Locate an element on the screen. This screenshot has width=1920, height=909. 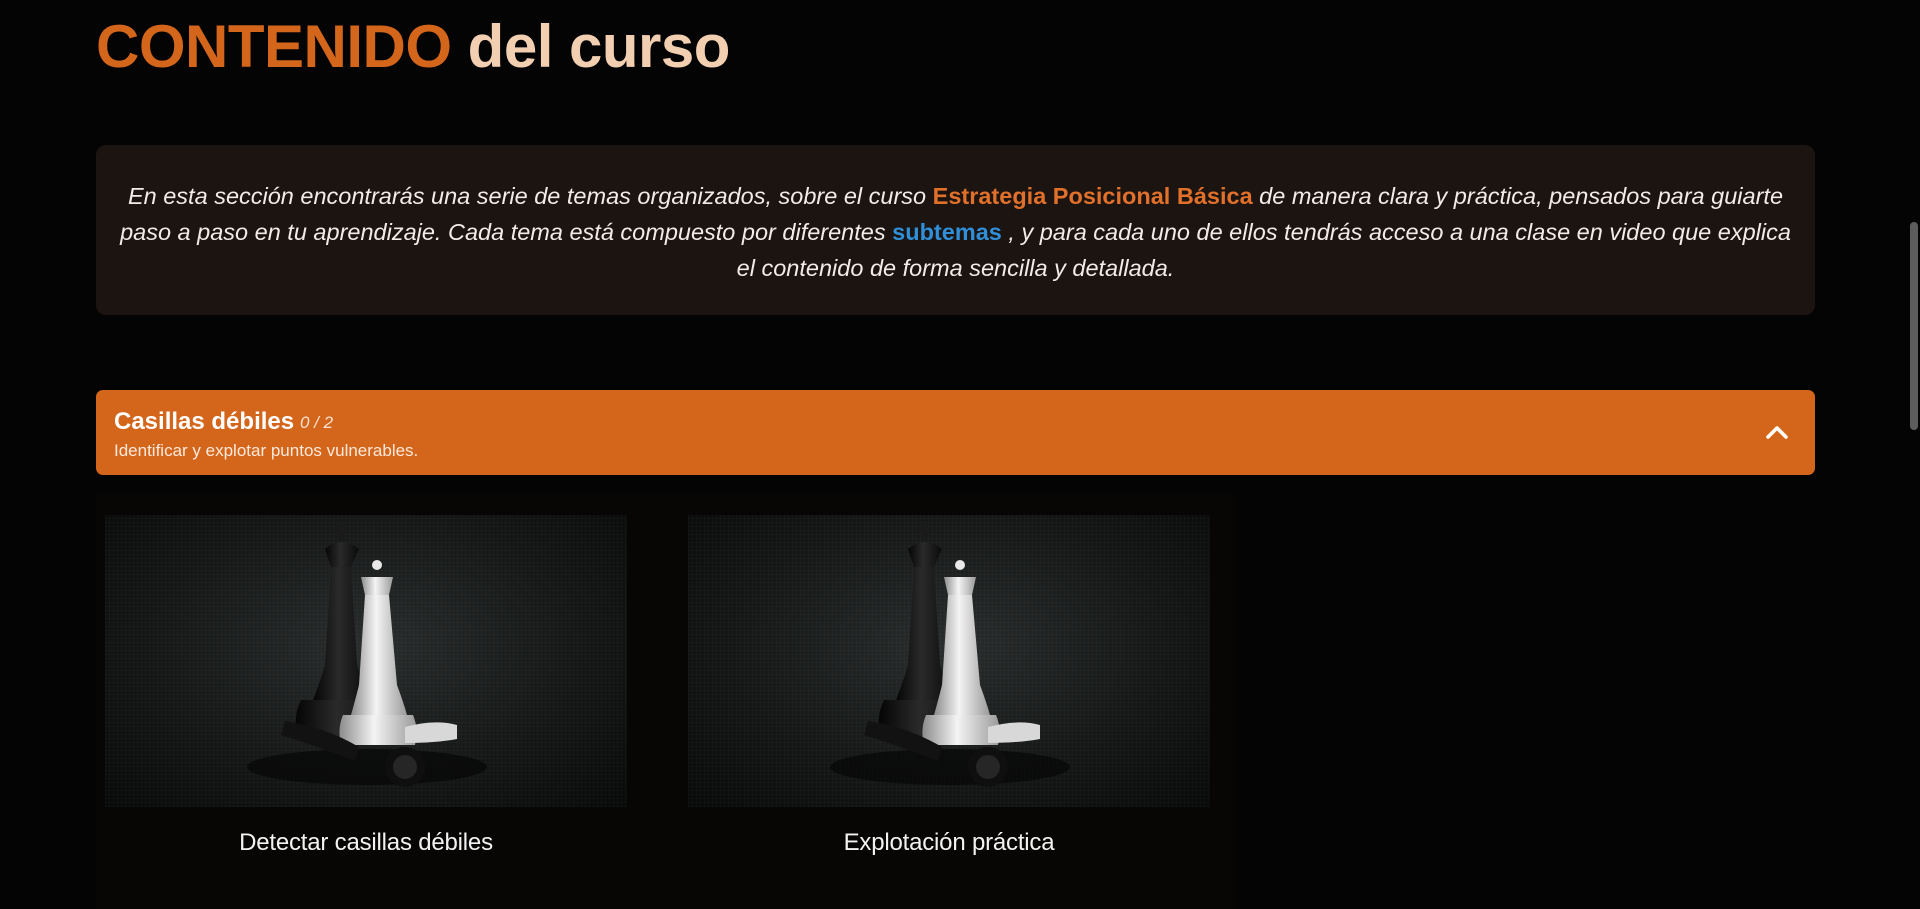
subtopics-highlight: subtemas is located at coordinates (947, 232).